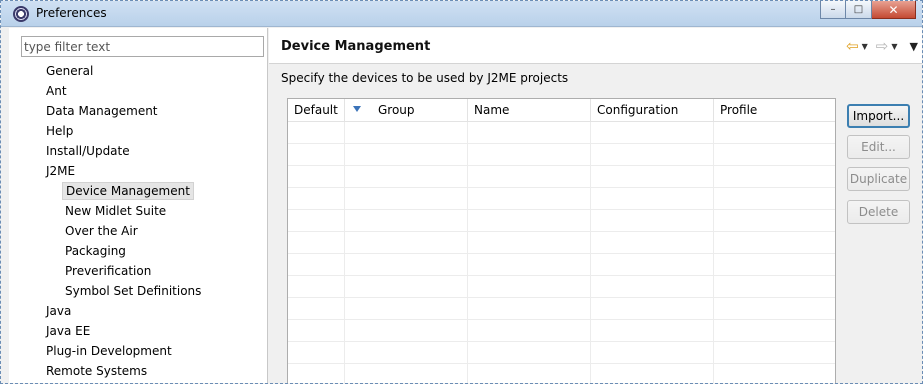 Image resolution: width=923 pixels, height=384 pixels. What do you see at coordinates (138, 91) in the screenshot?
I see `tree-item-ant: Ant` at bounding box center [138, 91].